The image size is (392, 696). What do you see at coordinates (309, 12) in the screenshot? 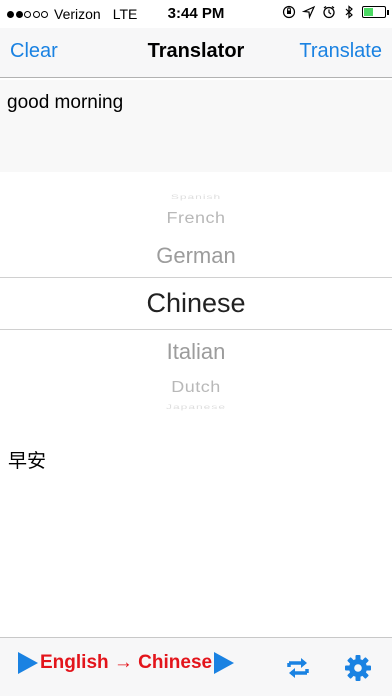
I see `location-icon` at bounding box center [309, 12].